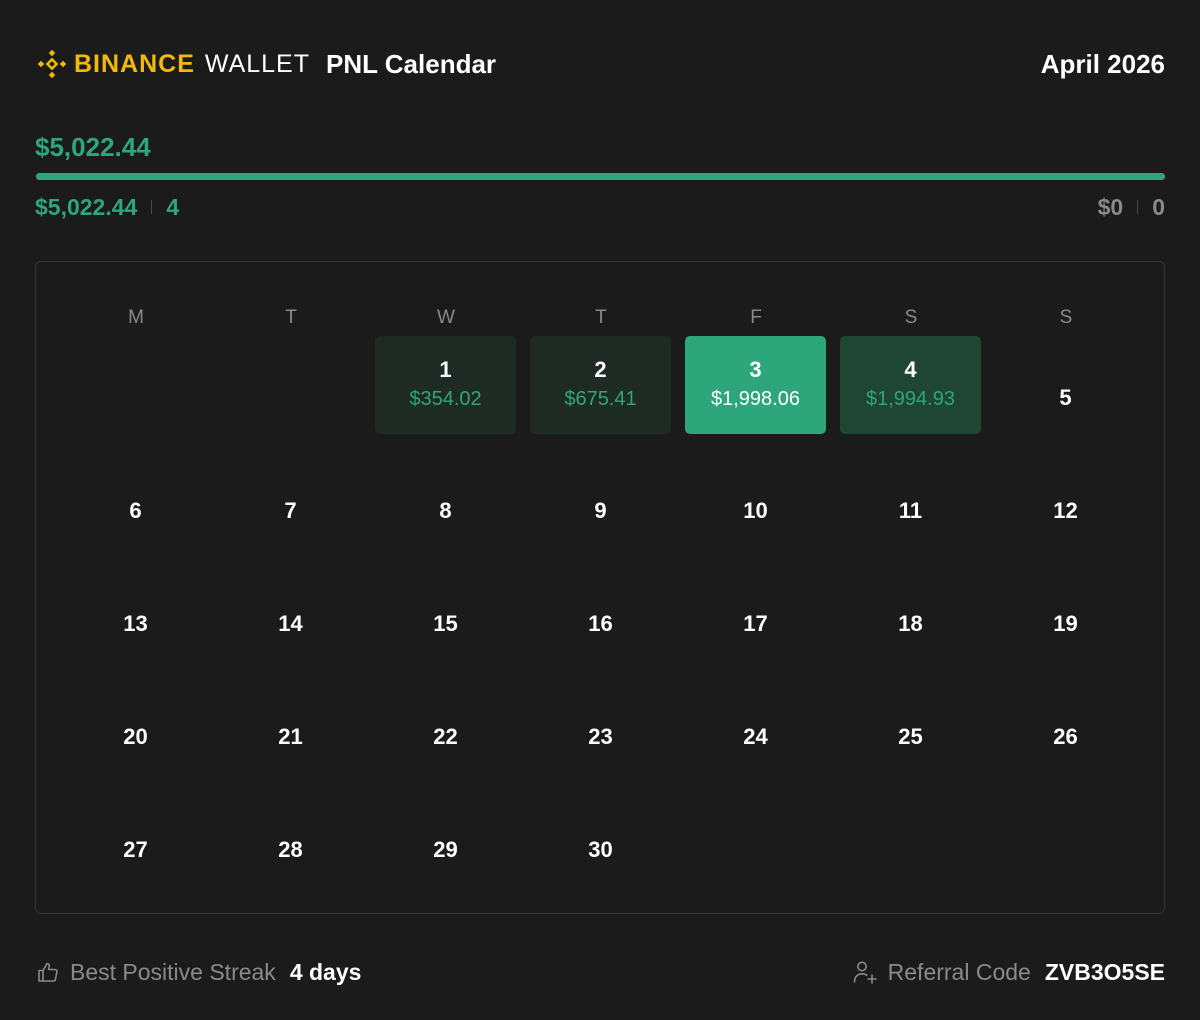 The height and width of the screenshot is (1020, 1200). I want to click on day-number: 7, so click(290, 510).